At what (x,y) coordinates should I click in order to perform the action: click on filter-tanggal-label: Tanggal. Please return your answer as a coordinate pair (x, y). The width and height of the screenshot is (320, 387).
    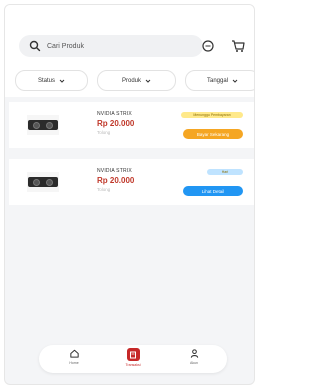
    Looking at the image, I should click on (217, 80).